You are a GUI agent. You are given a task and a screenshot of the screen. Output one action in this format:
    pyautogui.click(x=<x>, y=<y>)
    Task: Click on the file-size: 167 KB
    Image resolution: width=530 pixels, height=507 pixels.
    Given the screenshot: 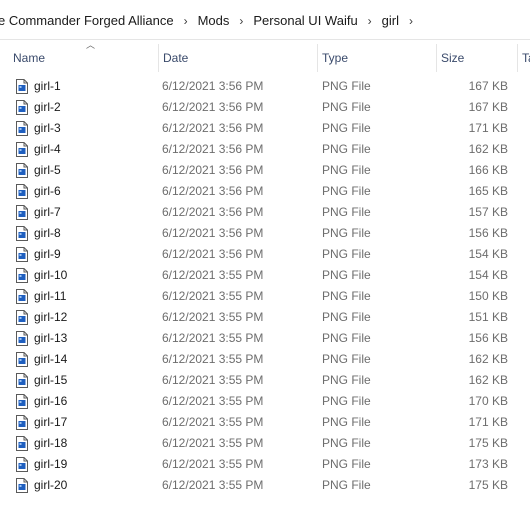 What is the action you would take?
    pyautogui.click(x=488, y=107)
    